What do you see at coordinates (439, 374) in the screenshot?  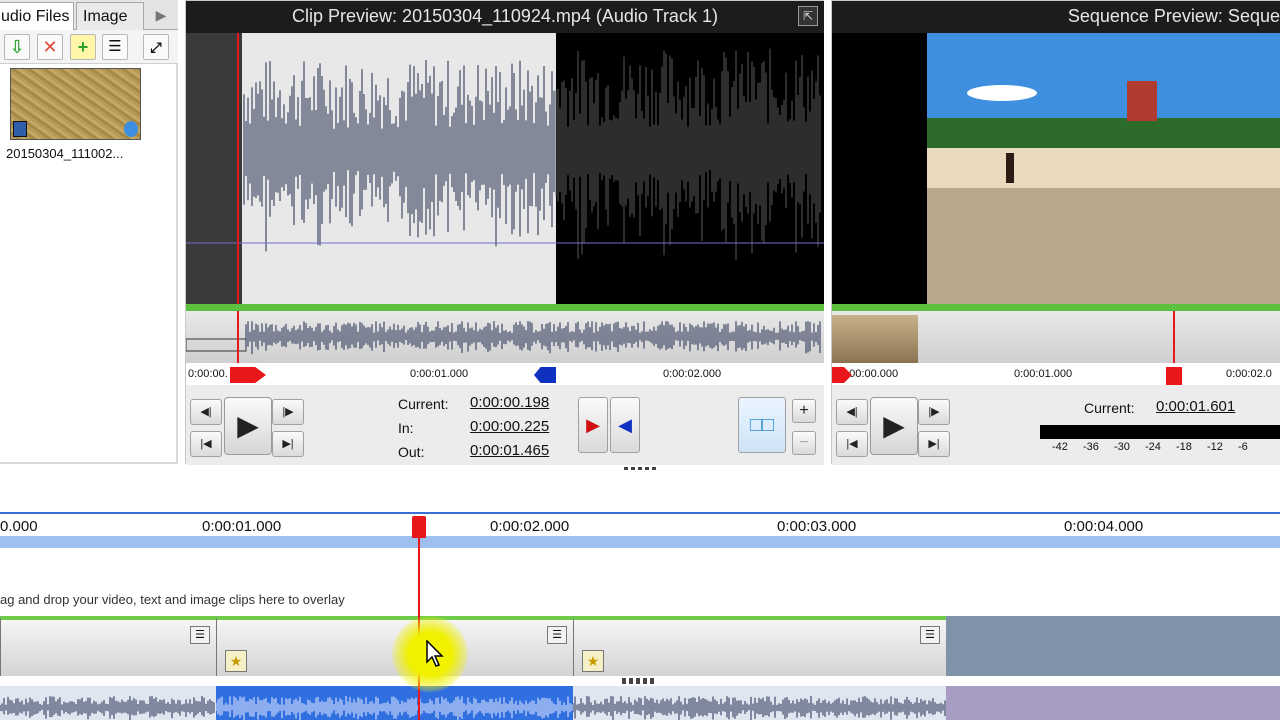 I see `clip-ruler-label: 0:00:01.000` at bounding box center [439, 374].